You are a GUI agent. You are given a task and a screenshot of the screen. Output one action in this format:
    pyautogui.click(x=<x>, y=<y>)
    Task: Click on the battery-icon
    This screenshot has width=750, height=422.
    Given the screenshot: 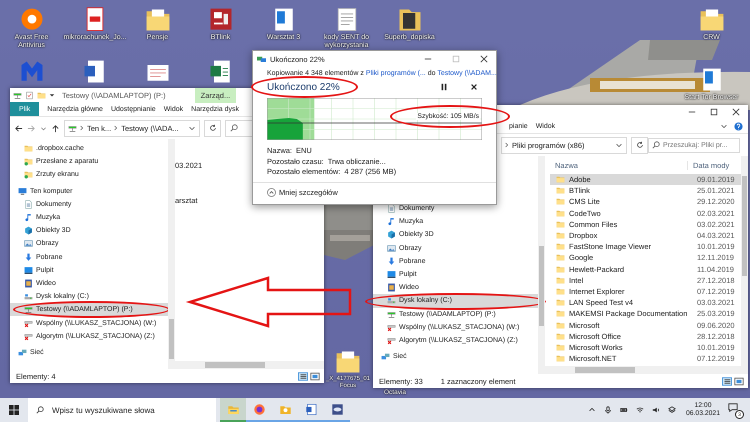 What is the action you would take?
    pyautogui.click(x=624, y=410)
    